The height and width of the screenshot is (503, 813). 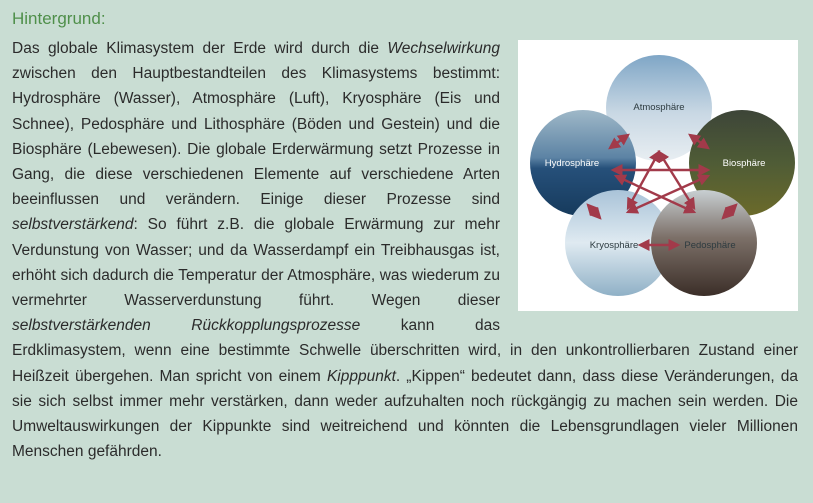 What do you see at coordinates (614, 245) in the screenshot?
I see `cryosphere-label: Kryosphäre` at bounding box center [614, 245].